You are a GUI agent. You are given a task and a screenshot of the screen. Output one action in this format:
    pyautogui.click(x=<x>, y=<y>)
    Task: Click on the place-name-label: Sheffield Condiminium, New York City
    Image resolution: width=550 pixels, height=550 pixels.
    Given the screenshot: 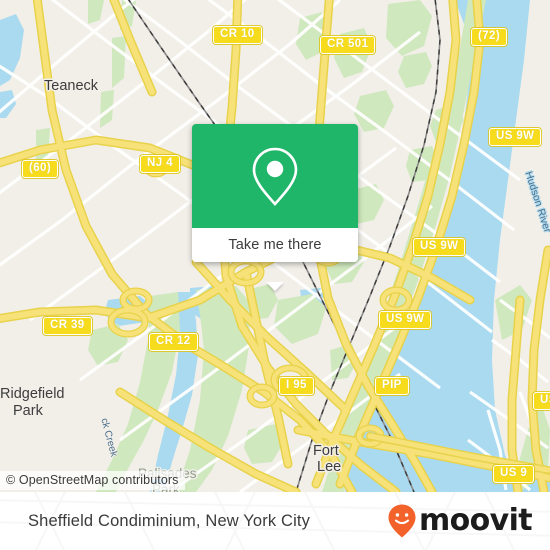 What is the action you would take?
    pyautogui.click(x=169, y=520)
    